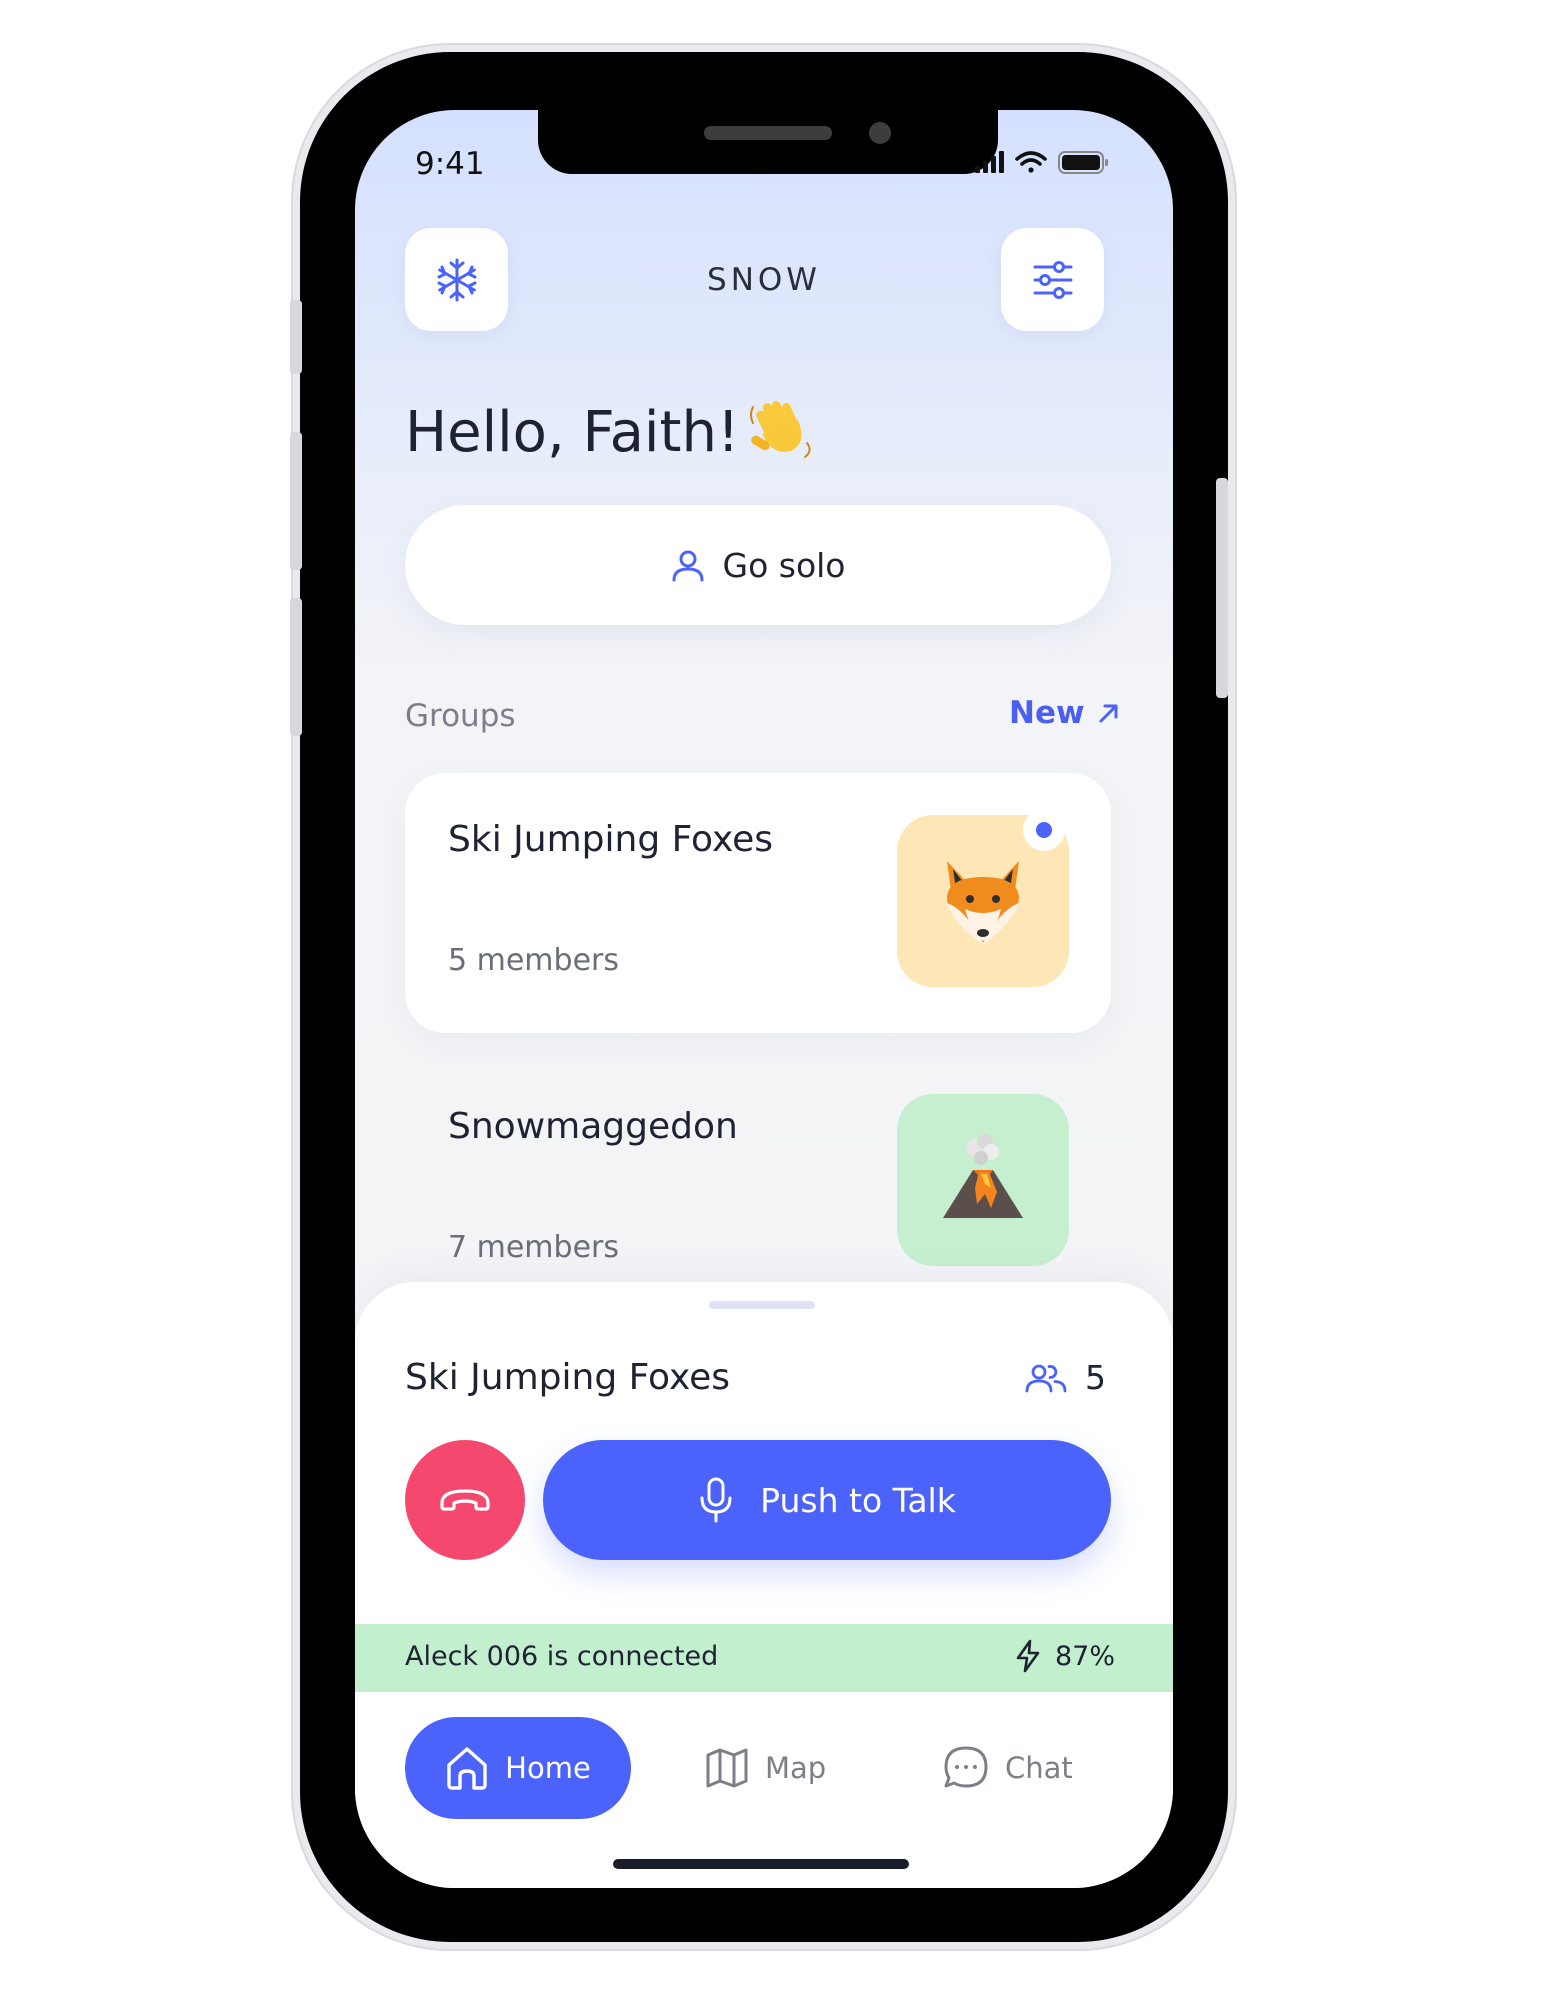 The width and height of the screenshot is (1545, 2000). What do you see at coordinates (1031, 162) in the screenshot?
I see `wifi-icon` at bounding box center [1031, 162].